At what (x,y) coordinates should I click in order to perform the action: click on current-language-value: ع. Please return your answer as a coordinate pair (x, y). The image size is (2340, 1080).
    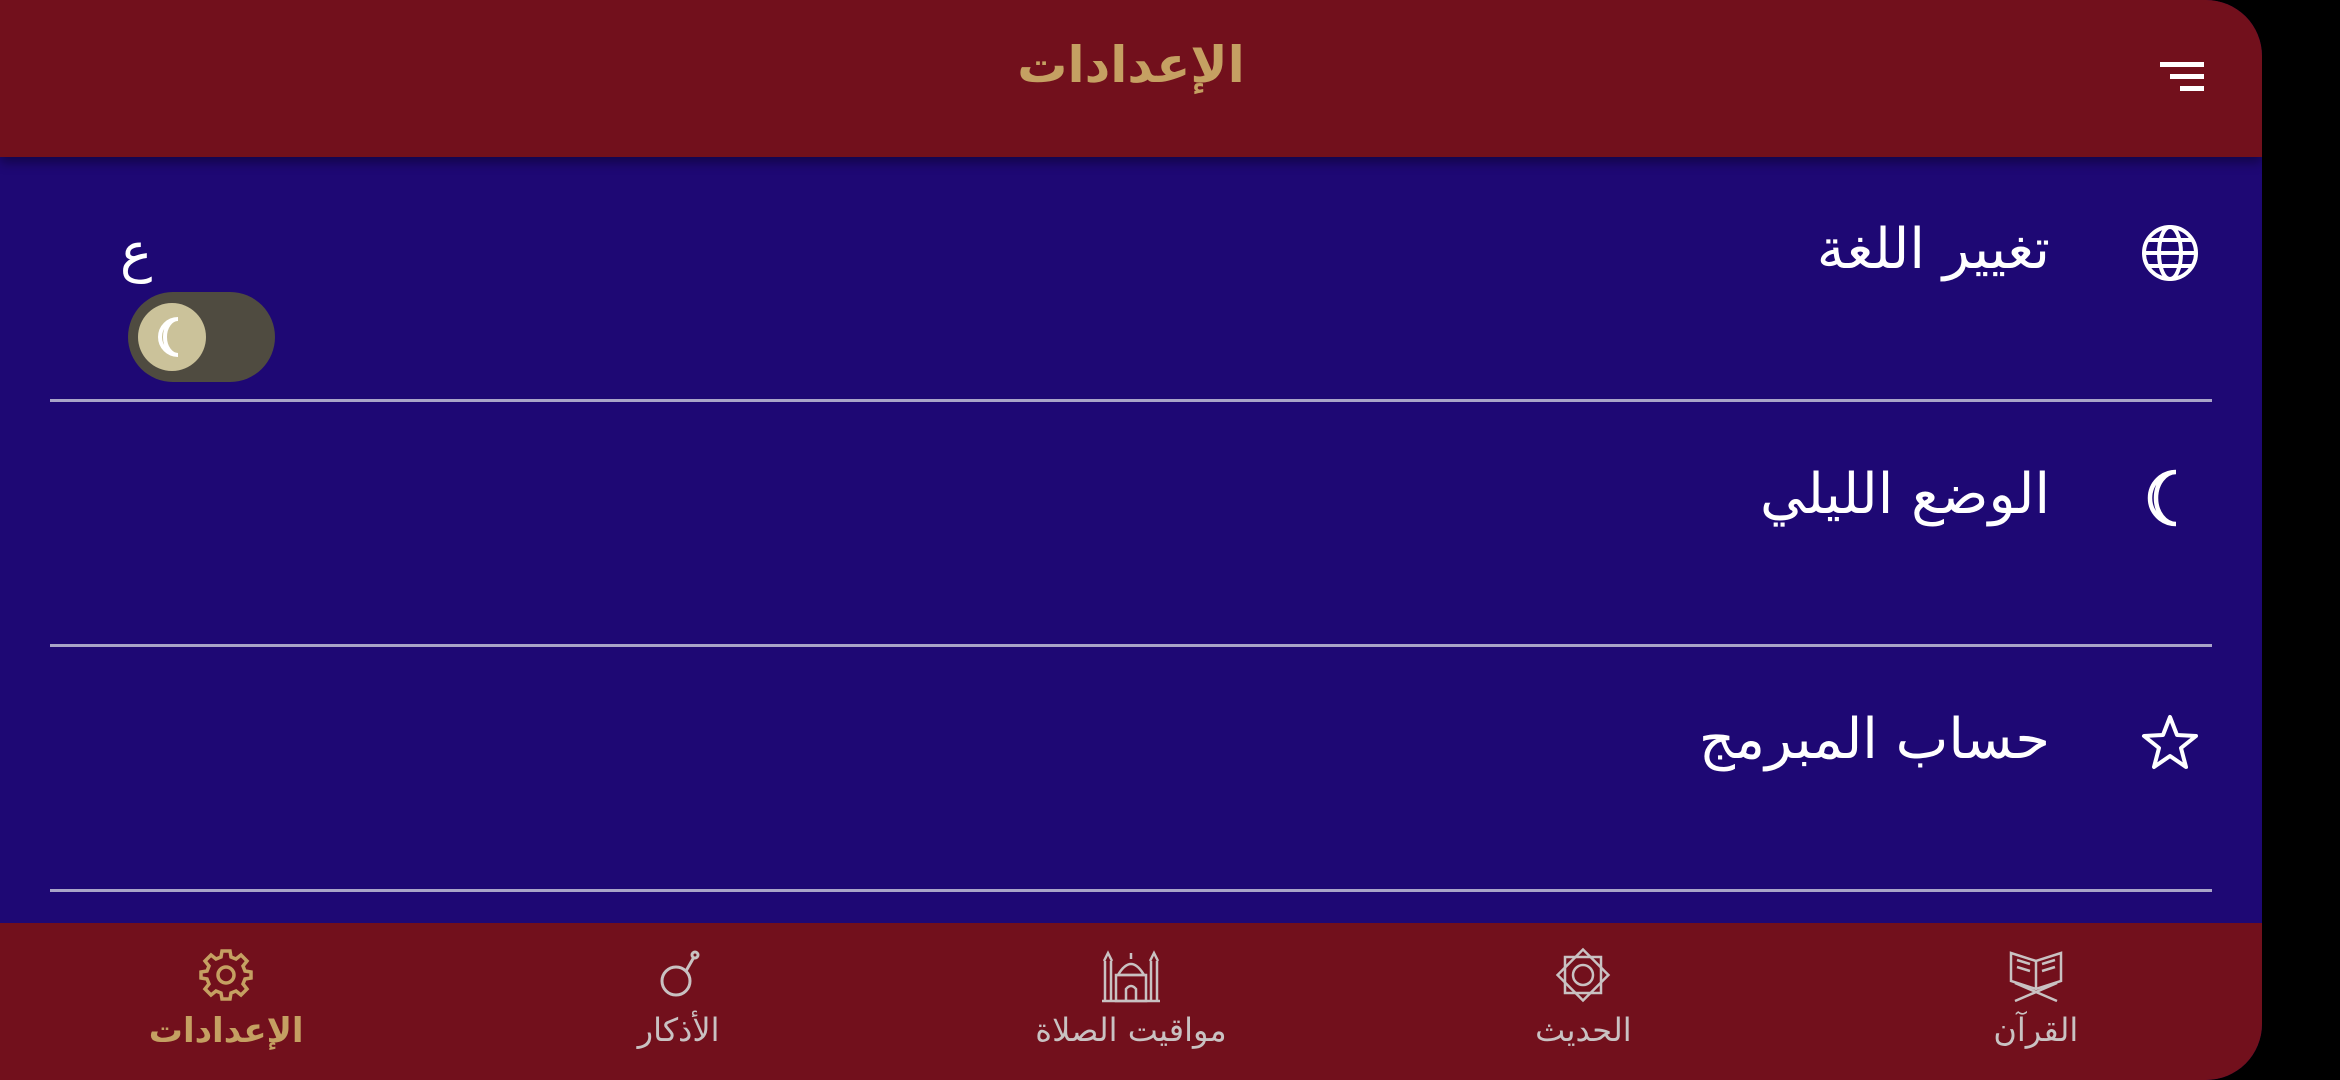
    Looking at the image, I should click on (136, 252).